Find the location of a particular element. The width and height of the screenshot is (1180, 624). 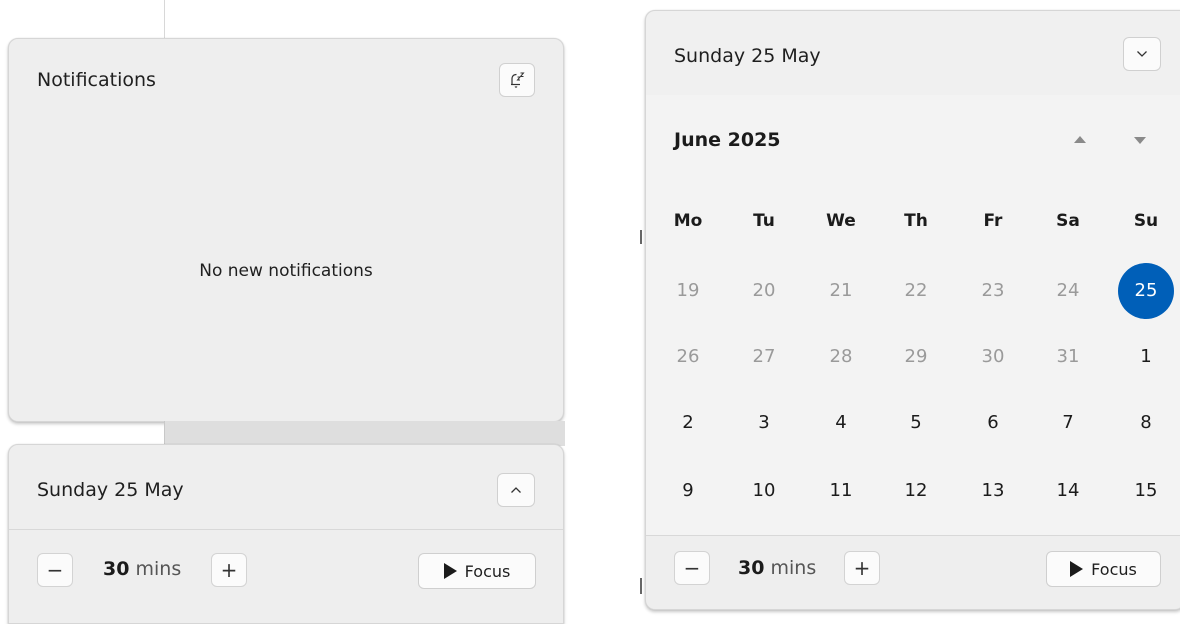

calendar-day: 4 is located at coordinates (841, 423).